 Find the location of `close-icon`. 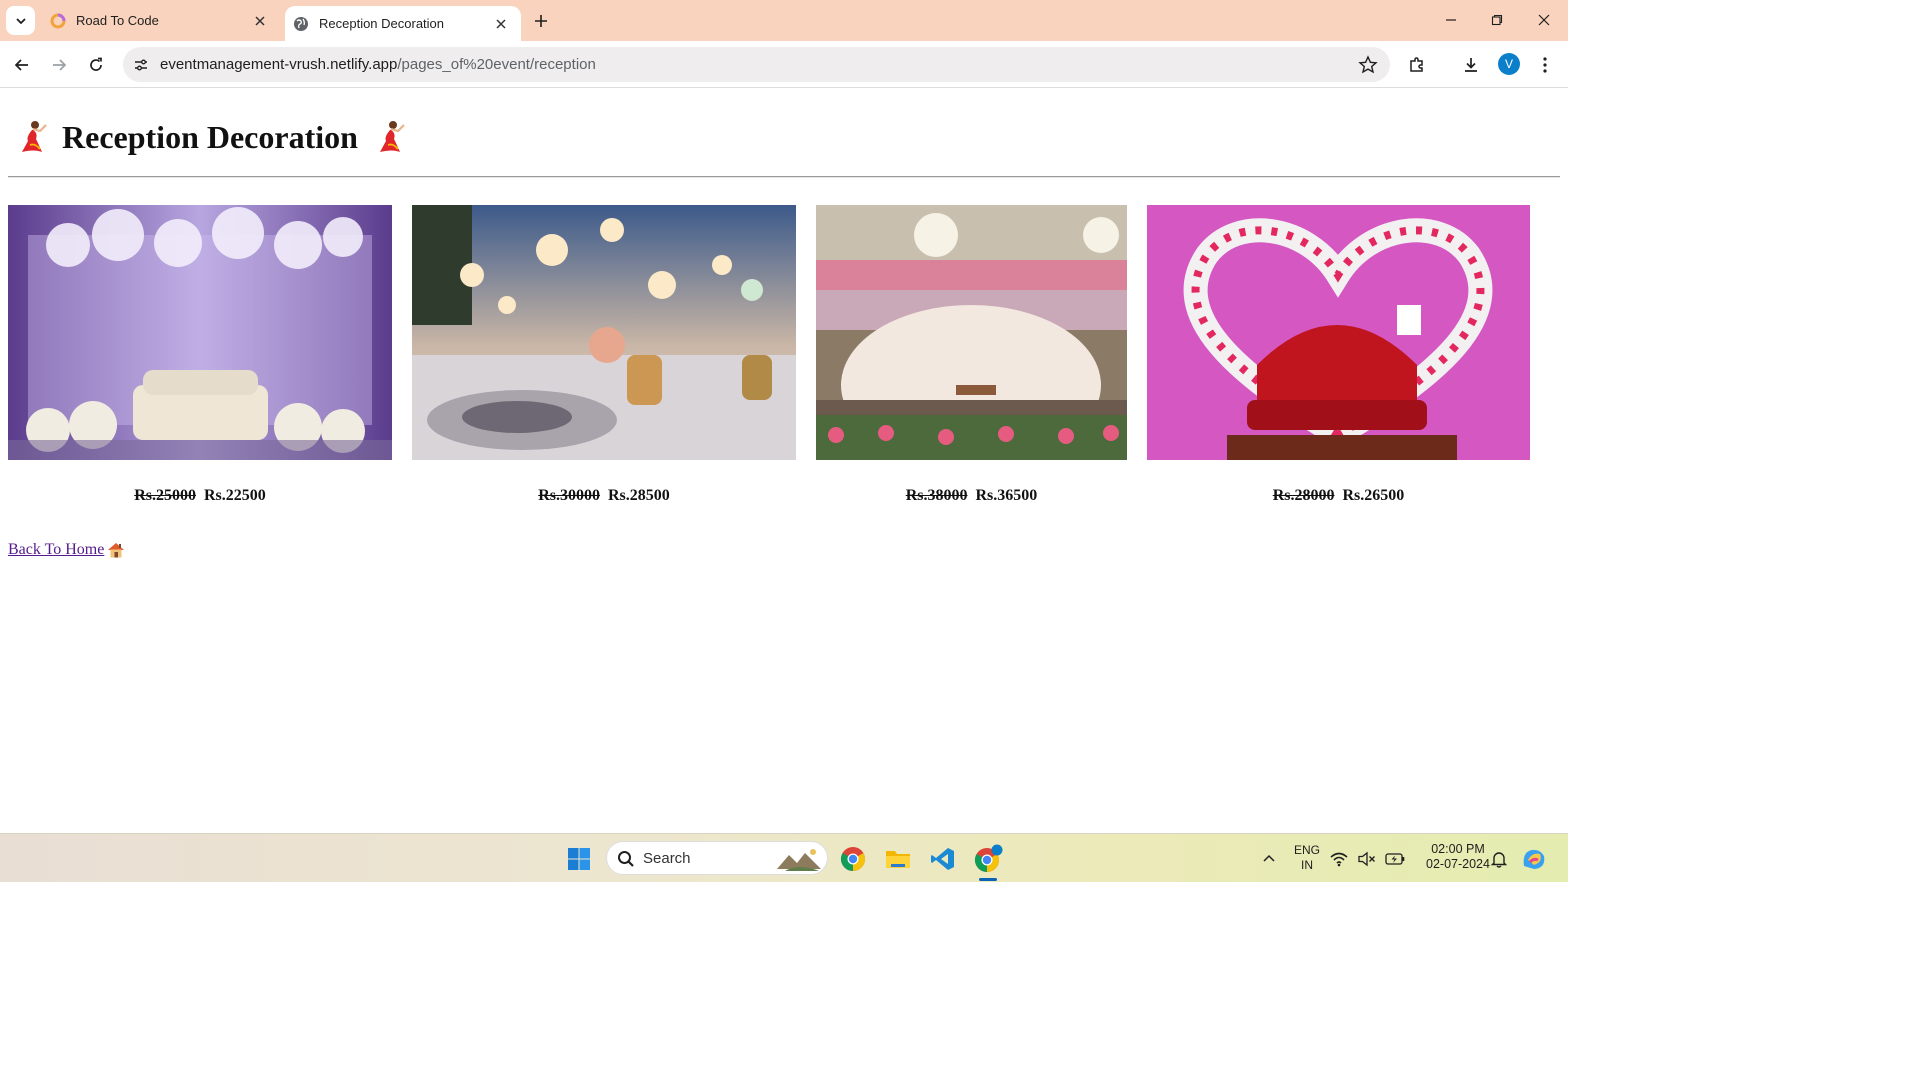

close-icon is located at coordinates (1544, 20).